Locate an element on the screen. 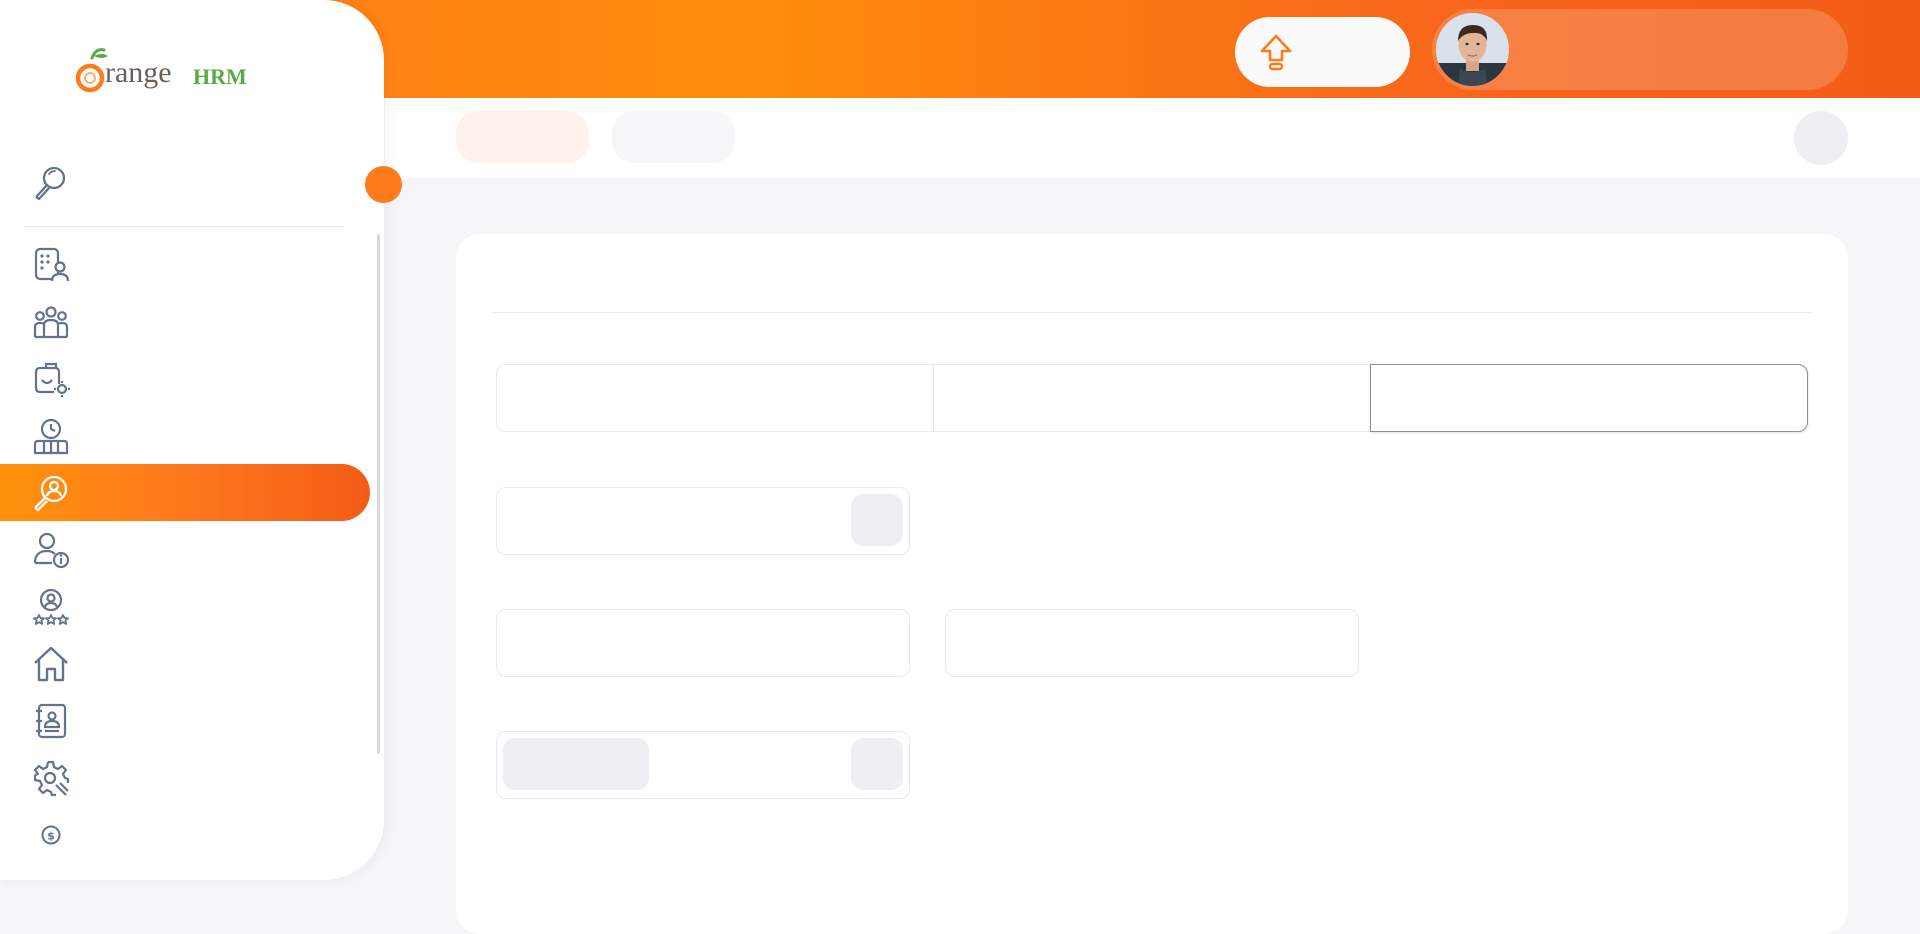  sidebar-search is located at coordinates (192, 184).